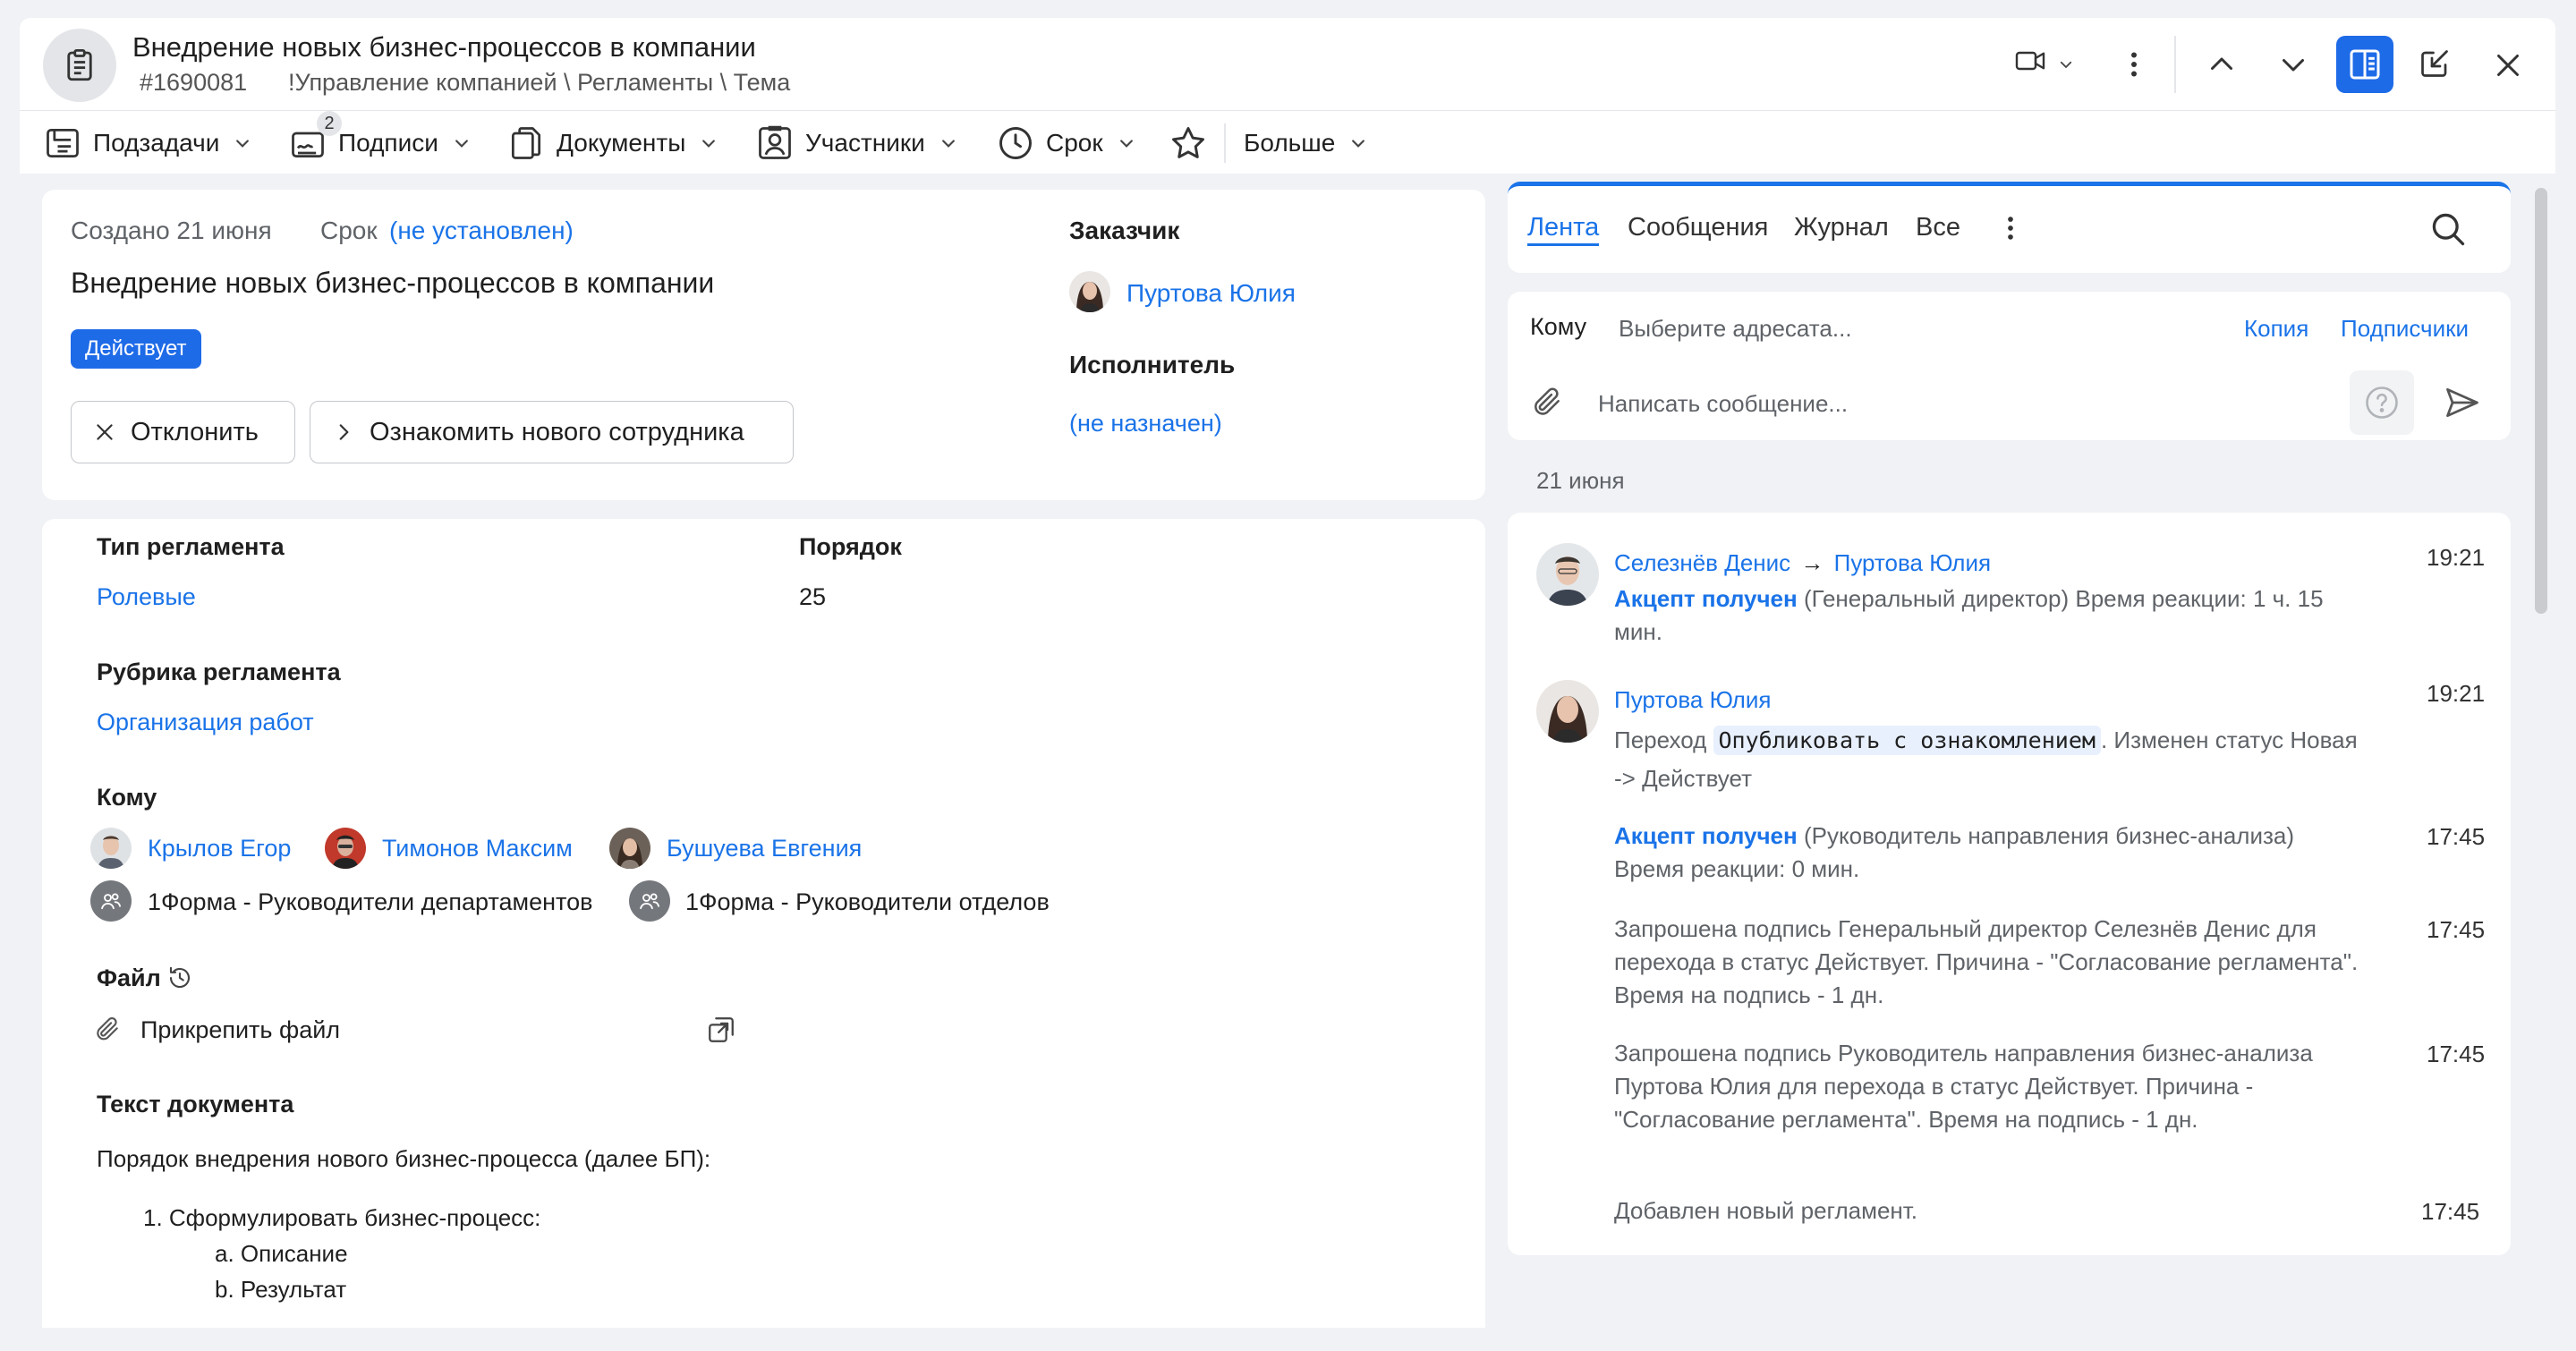  I want to click on participants-menu: Участники, so click(856, 144).